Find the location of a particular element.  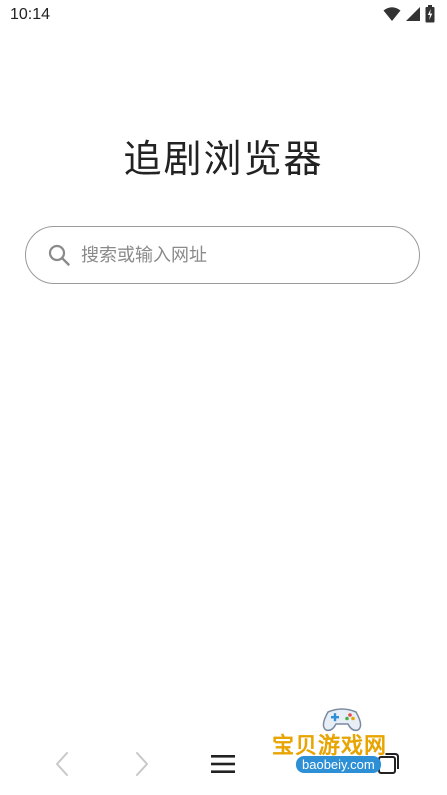

gamepad-icon is located at coordinates (342, 721).